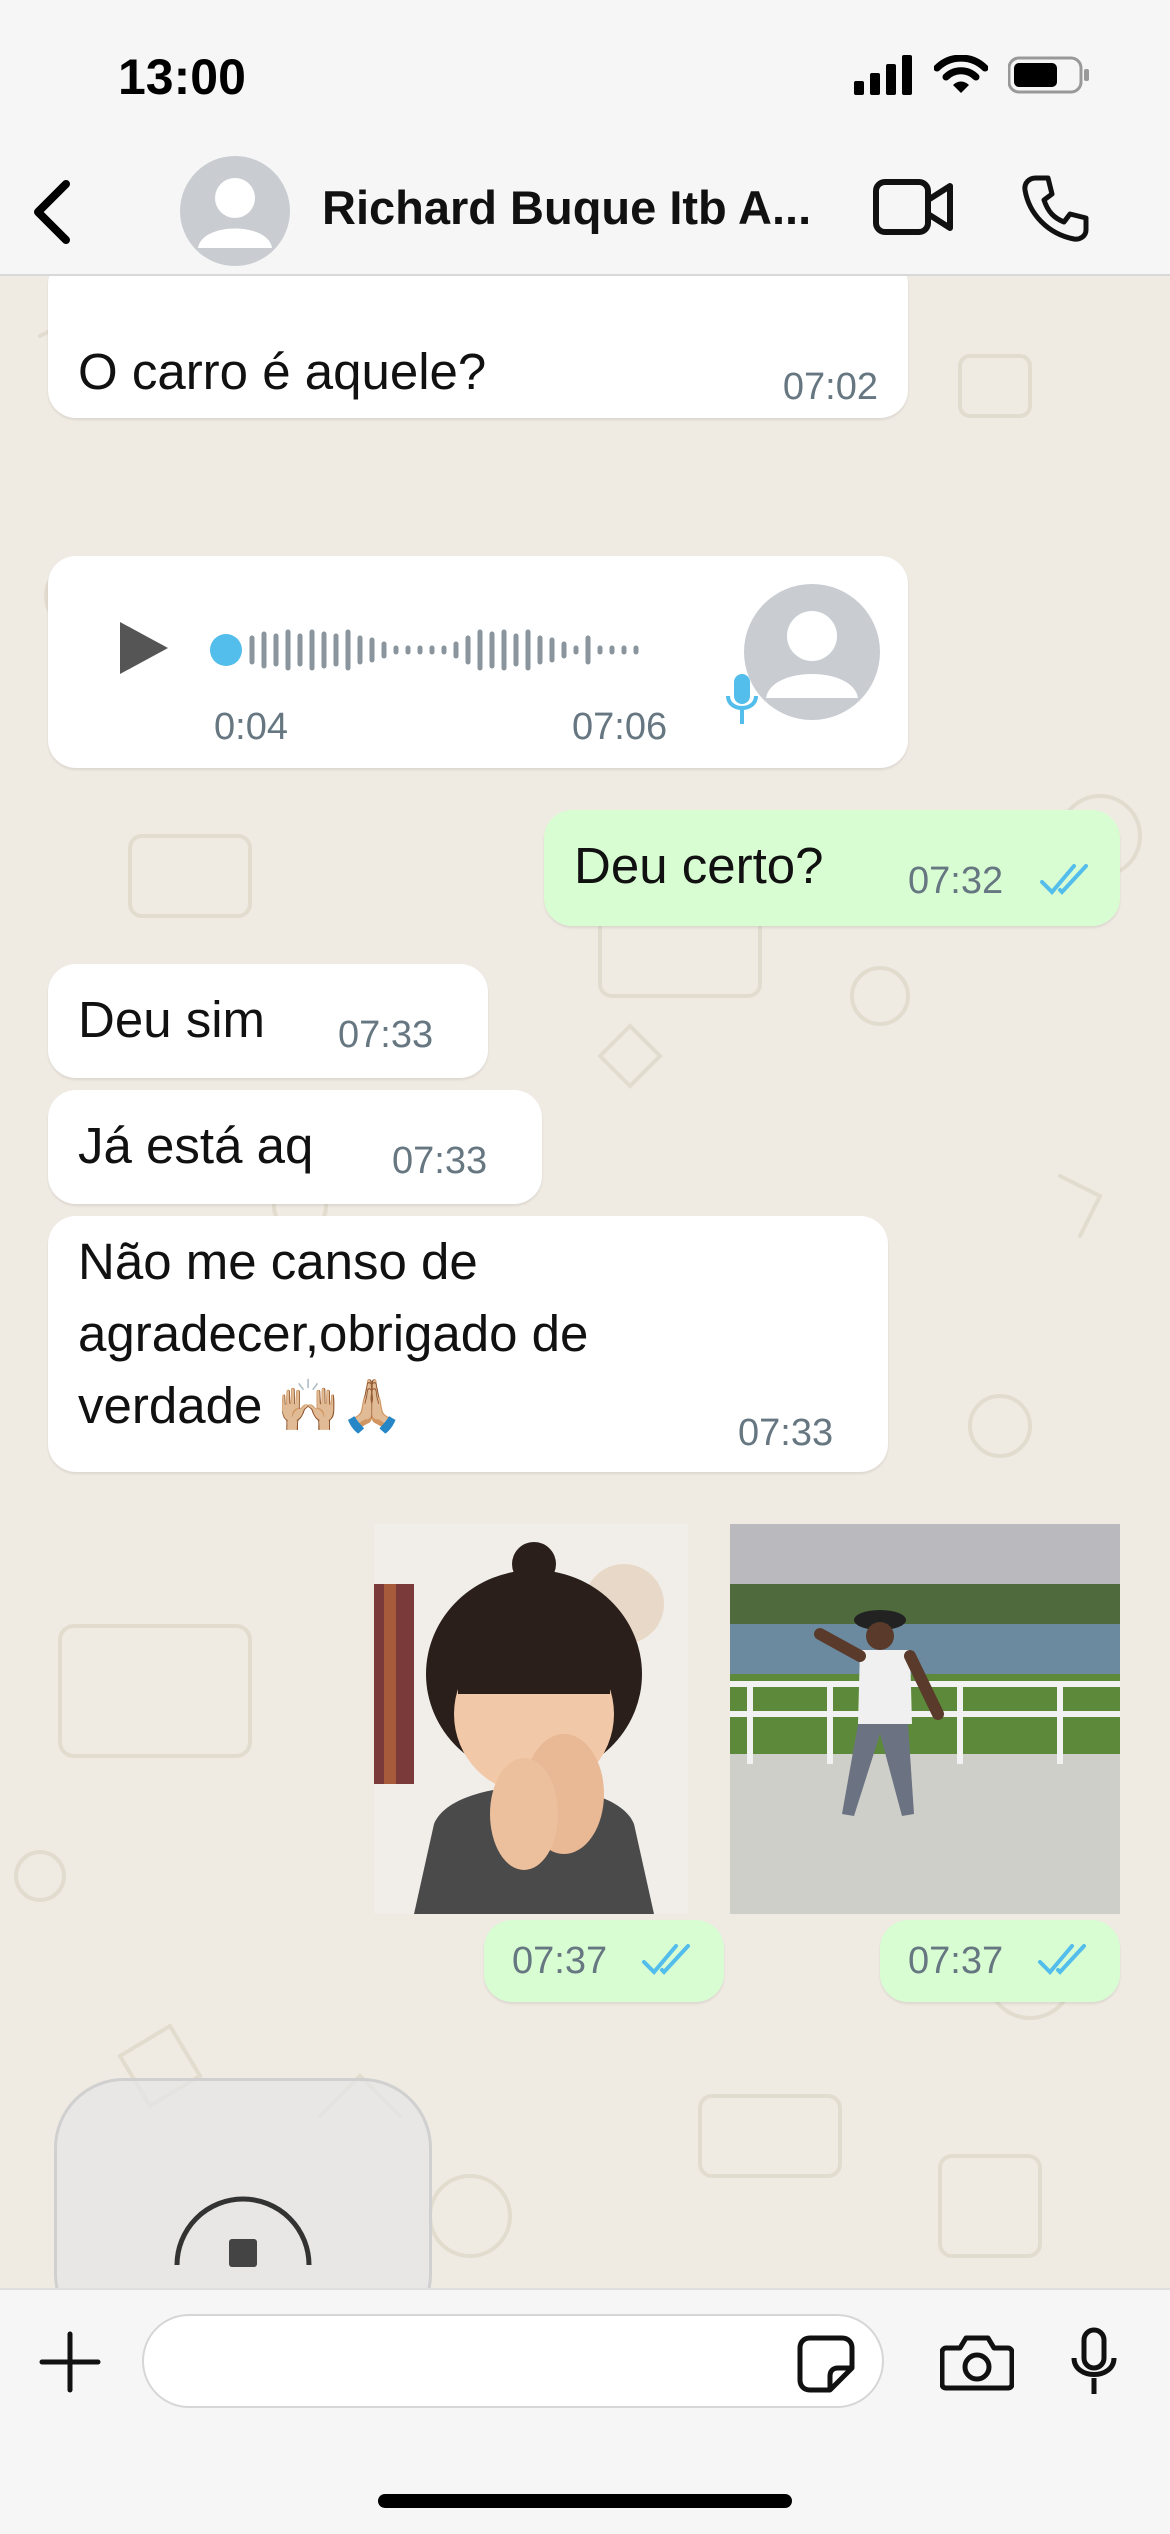 This screenshot has height=2534, width=1170. Describe the element at coordinates (883, 75) in the screenshot. I see `signal-icon` at that location.